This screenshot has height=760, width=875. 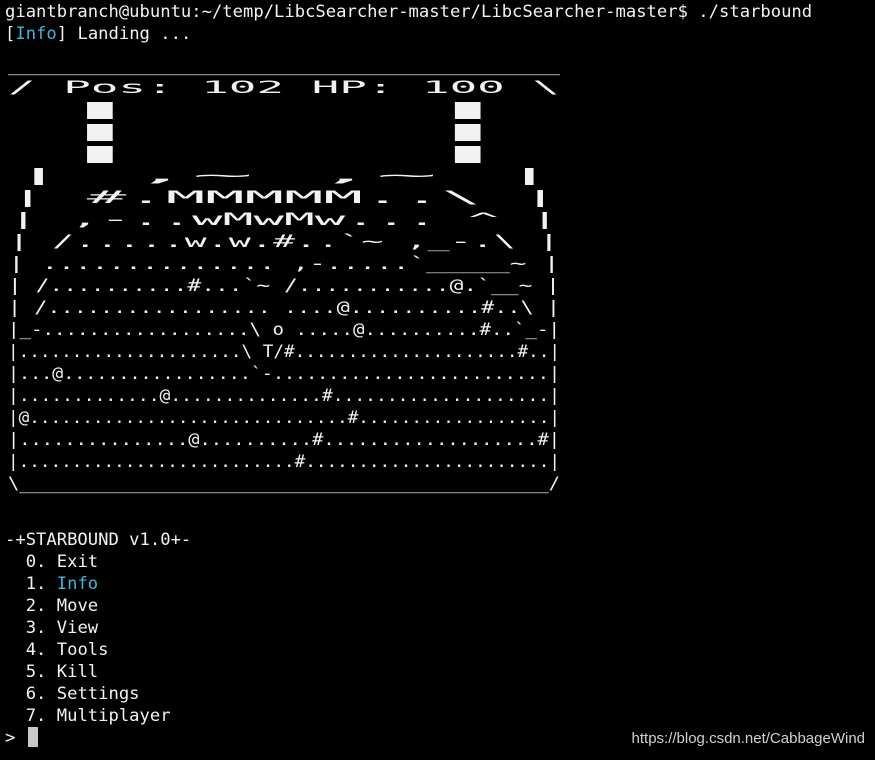 What do you see at coordinates (31, 562) in the screenshot?
I see `menu-item-number: 0.` at bounding box center [31, 562].